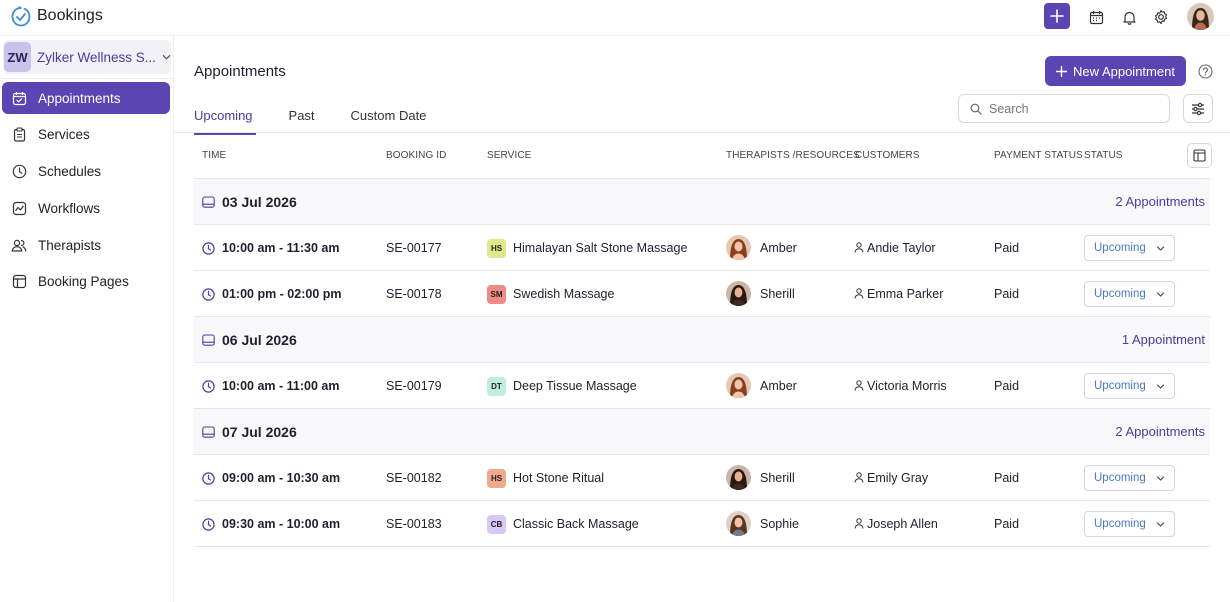 The image size is (1230, 602). What do you see at coordinates (416, 155) in the screenshot?
I see `column-header-booking-id: BOOKING ID` at bounding box center [416, 155].